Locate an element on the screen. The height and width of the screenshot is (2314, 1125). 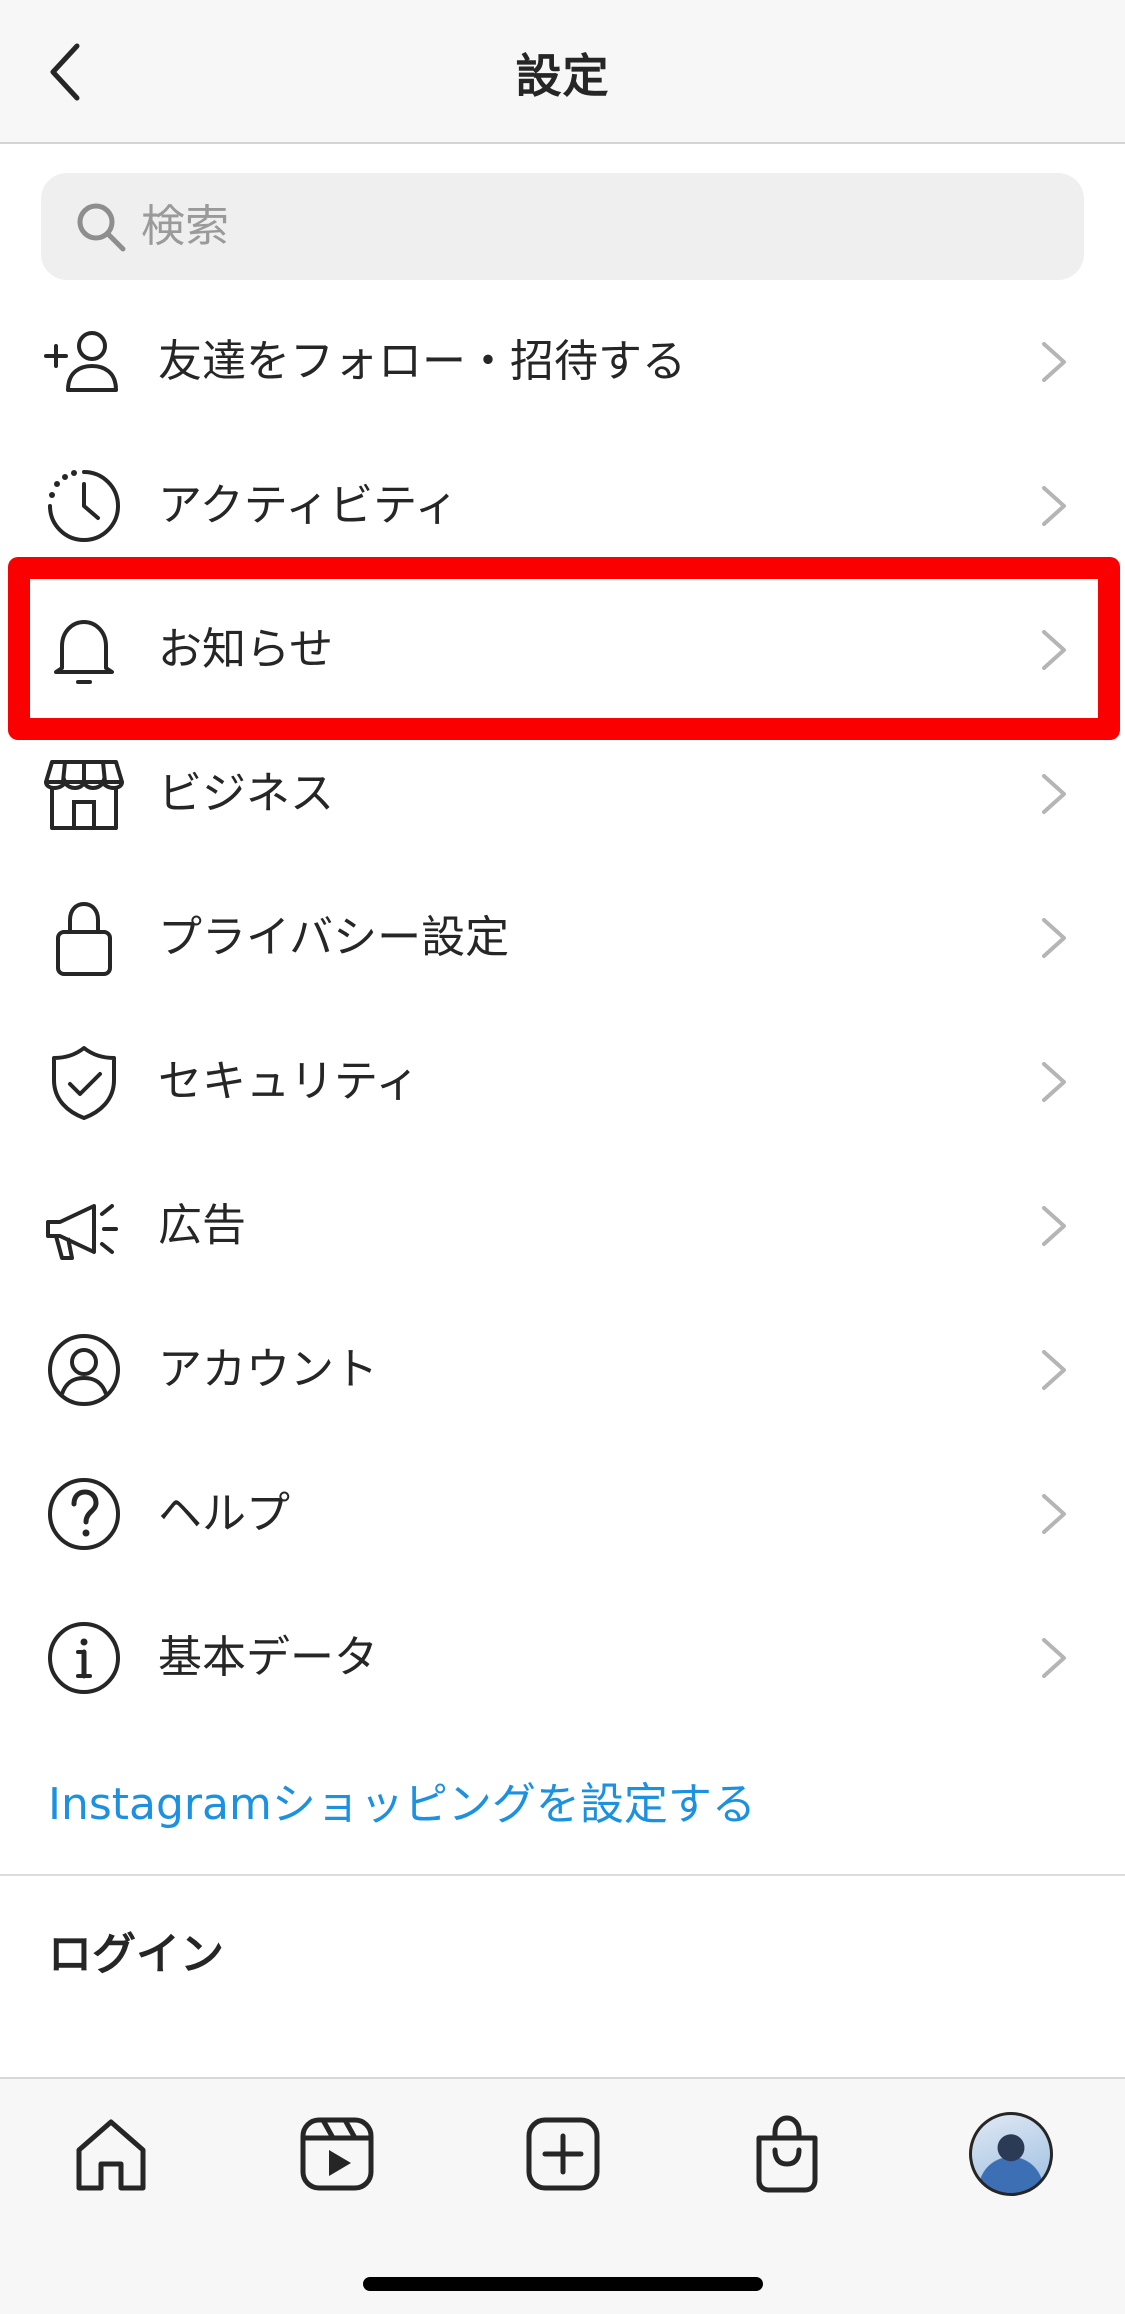
tab-shop is located at coordinates (787, 2154).